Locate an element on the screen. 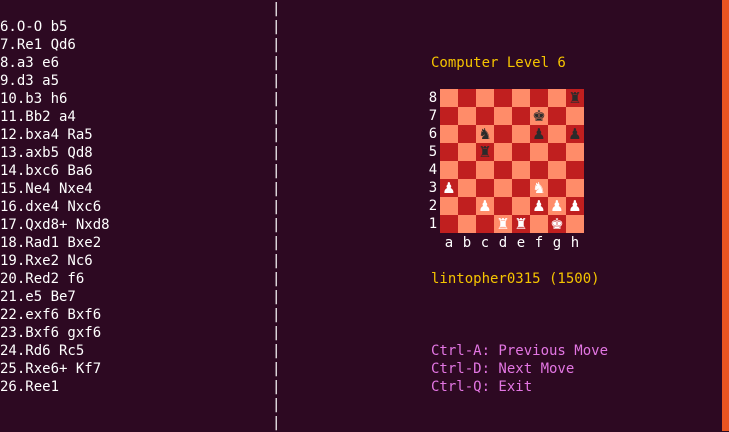 Image resolution: width=729 pixels, height=432 pixels. black-piece-icon: ♞ is located at coordinates (485, 134).